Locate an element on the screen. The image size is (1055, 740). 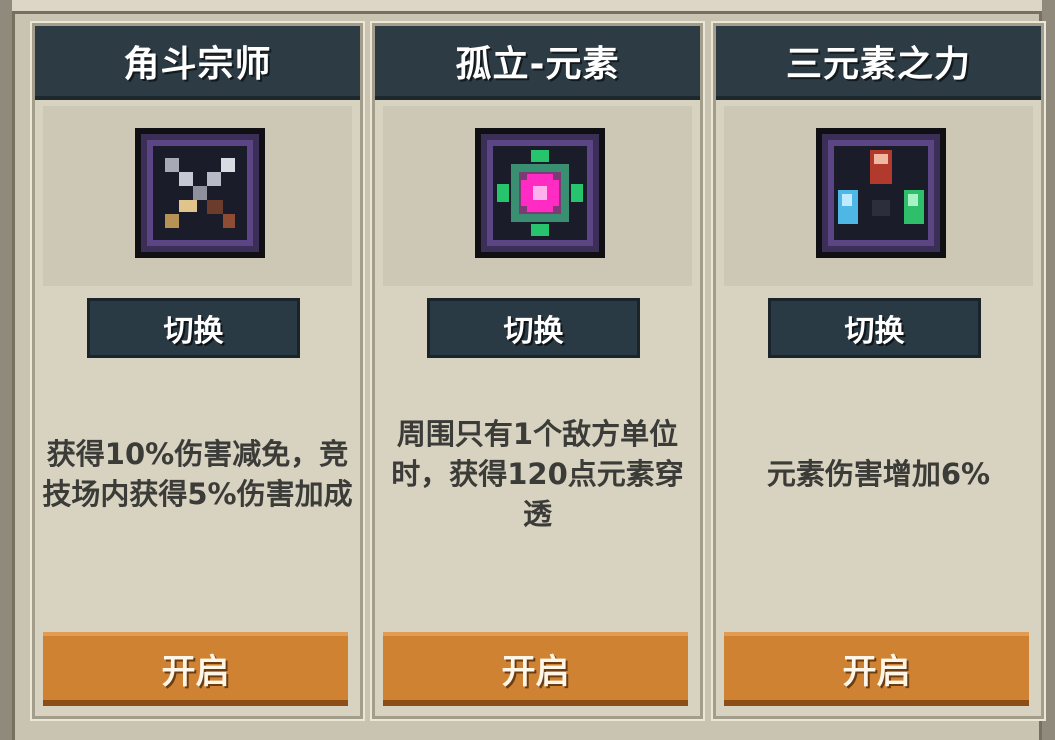
card-title: 三元素之力 is located at coordinates (878, 64).